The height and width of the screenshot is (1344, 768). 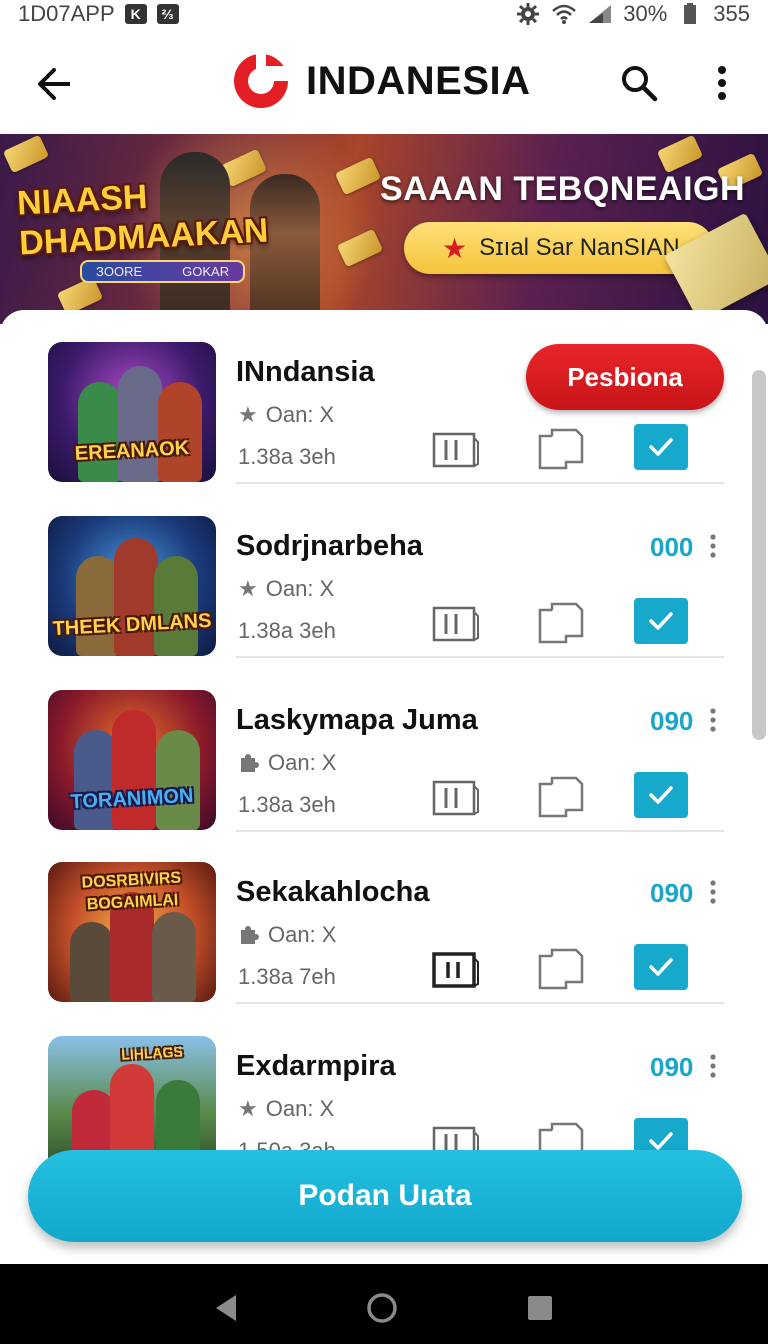 I want to click on battery-icon, so click(x=690, y=14).